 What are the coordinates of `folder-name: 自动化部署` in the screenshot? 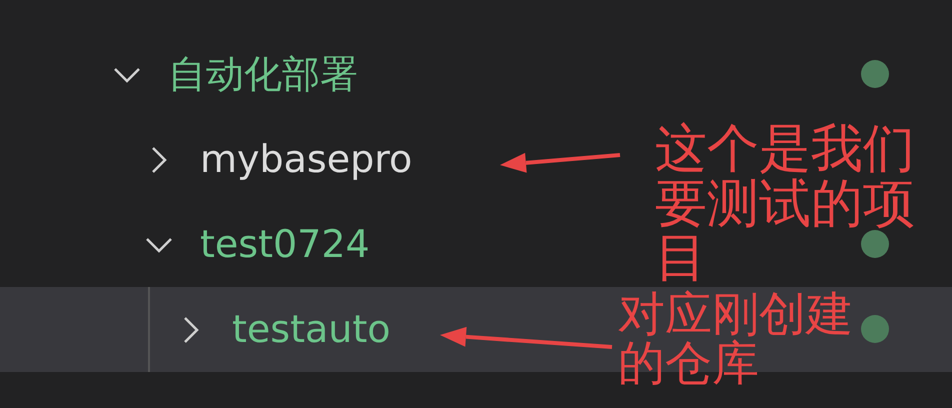 It's located at (263, 75).